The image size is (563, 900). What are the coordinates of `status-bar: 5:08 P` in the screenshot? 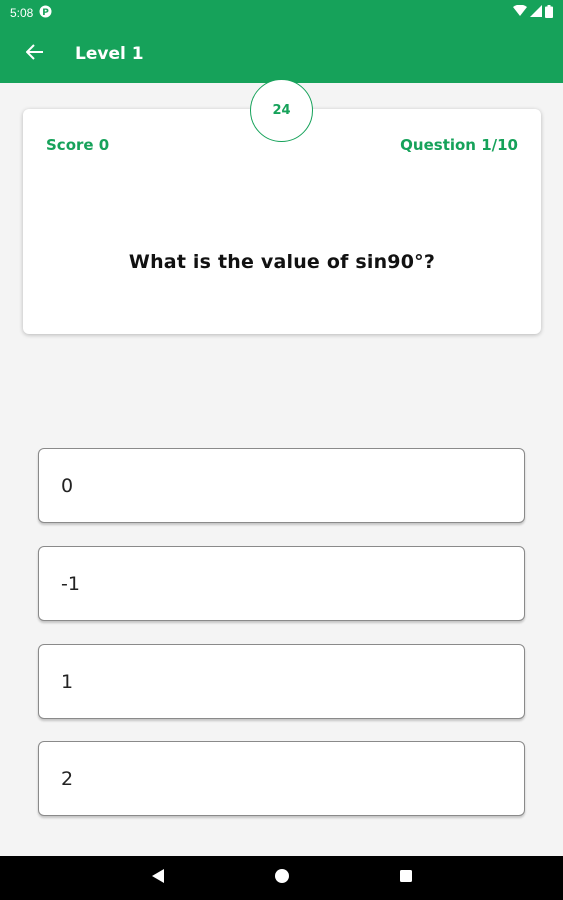 It's located at (281, 12).